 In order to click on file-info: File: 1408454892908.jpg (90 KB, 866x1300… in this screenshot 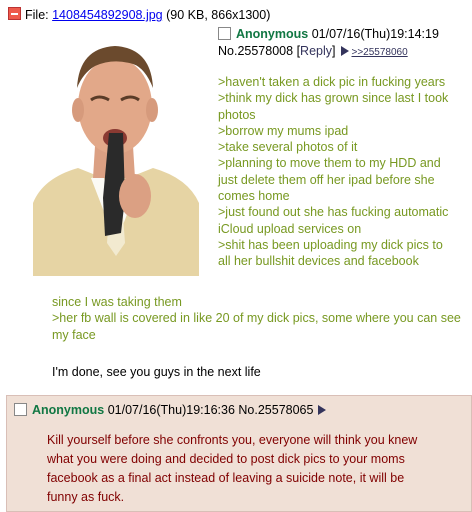, I will do `click(139, 14)`.